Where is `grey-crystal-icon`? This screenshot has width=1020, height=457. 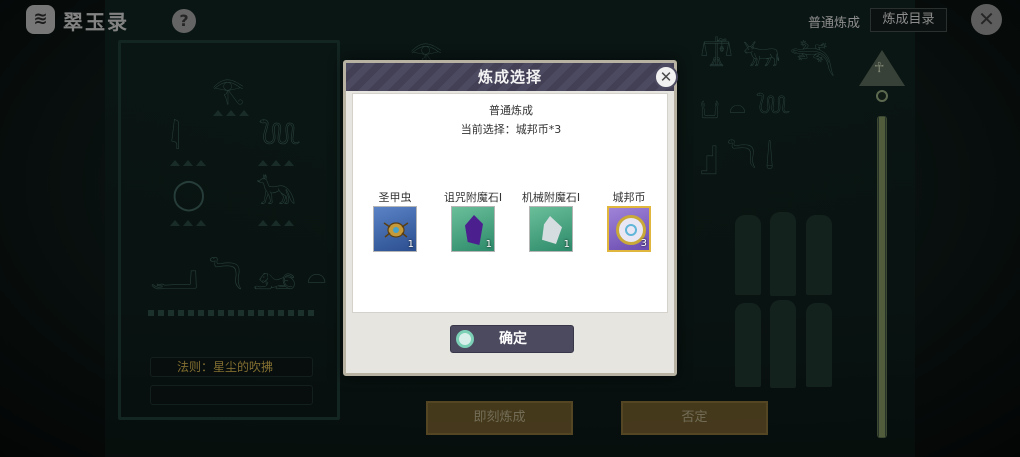 grey-crystal-icon is located at coordinates (552, 230).